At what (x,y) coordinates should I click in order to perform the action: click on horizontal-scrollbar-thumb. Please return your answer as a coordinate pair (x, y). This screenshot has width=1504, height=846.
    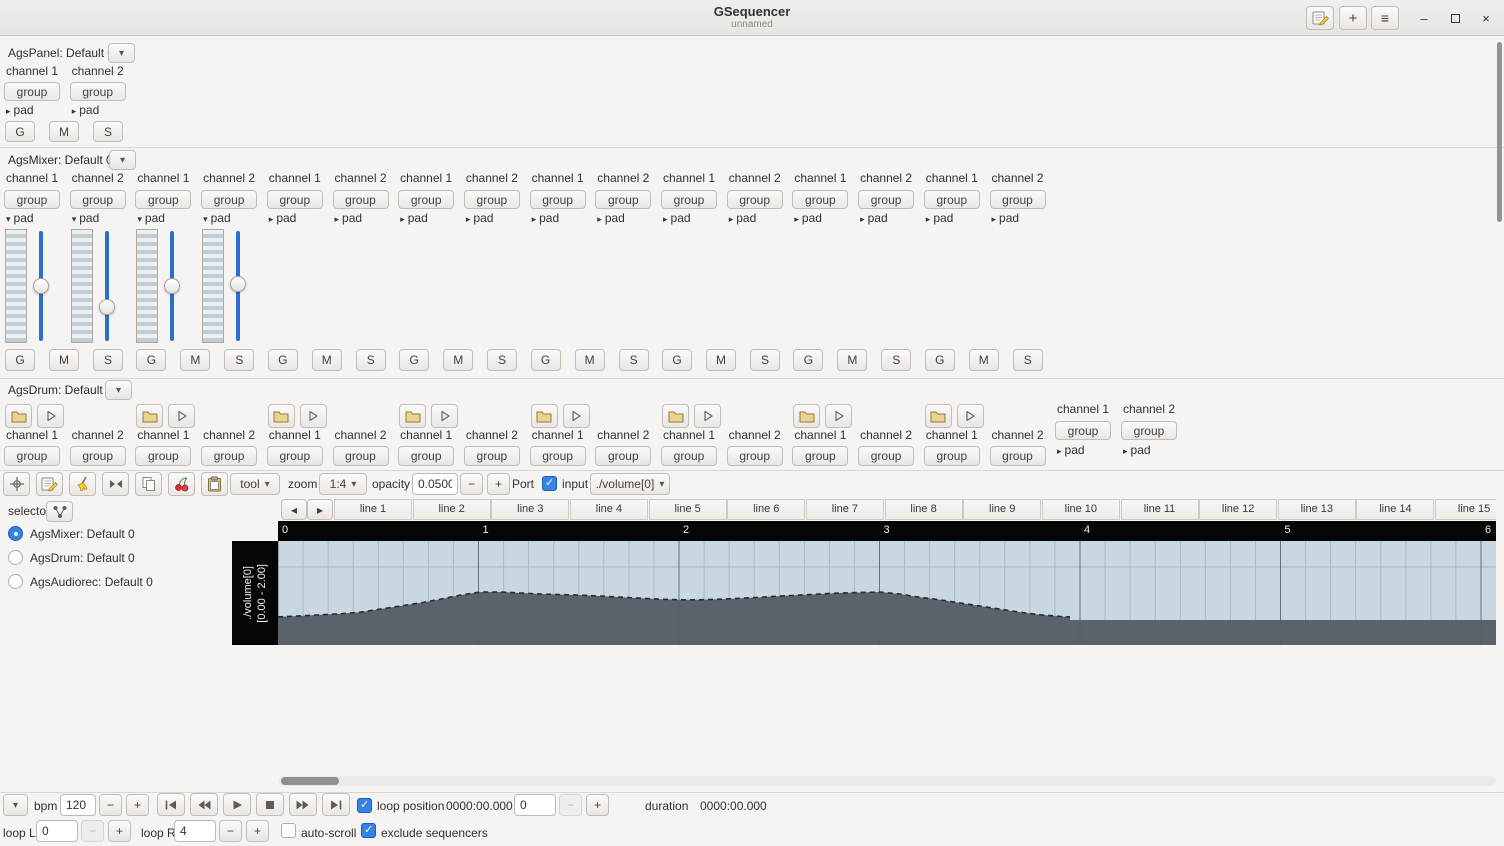
    Looking at the image, I should click on (310, 781).